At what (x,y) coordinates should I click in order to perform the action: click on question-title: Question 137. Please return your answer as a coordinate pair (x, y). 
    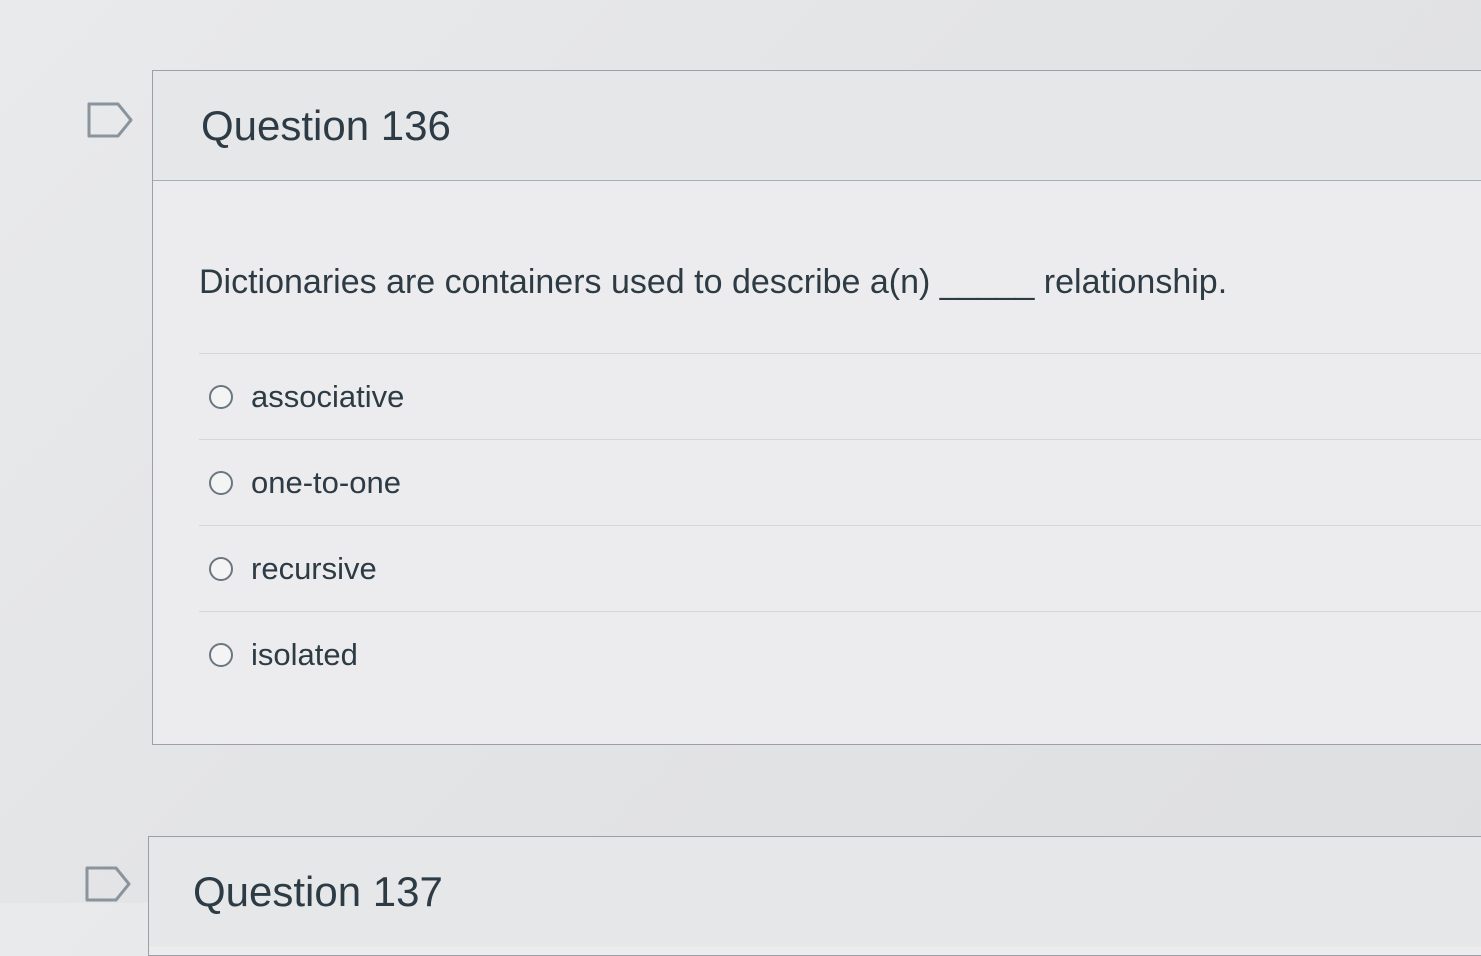
    Looking at the image, I should click on (318, 891).